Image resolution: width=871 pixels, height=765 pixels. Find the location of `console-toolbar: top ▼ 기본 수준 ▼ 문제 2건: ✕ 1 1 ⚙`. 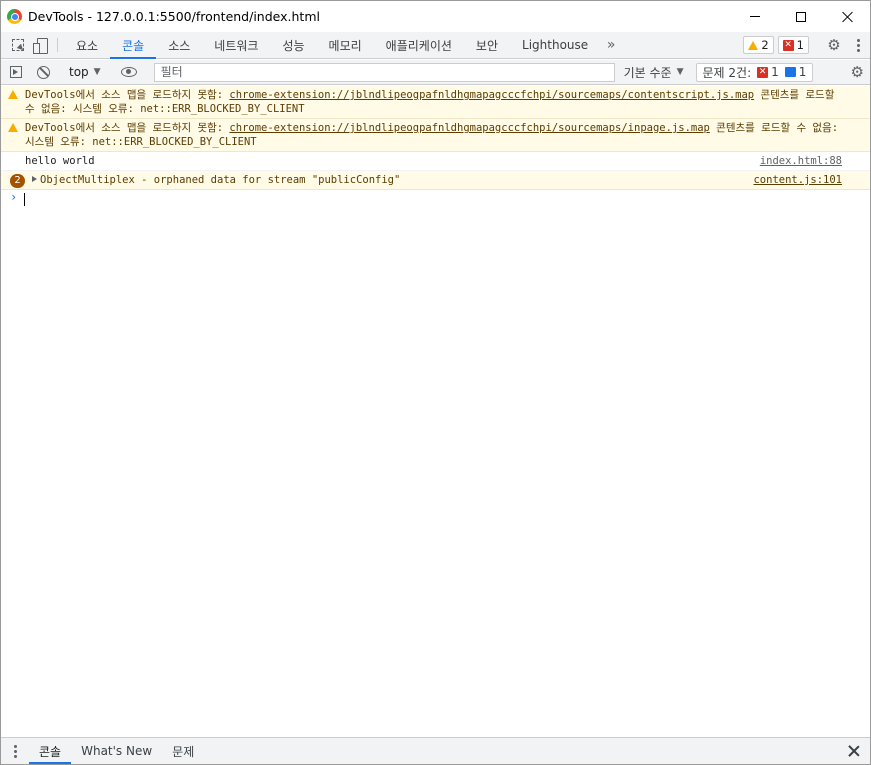

console-toolbar: top ▼ 기본 수준 ▼ 문제 2건: ✕ 1 1 ⚙ is located at coordinates (435, 72).